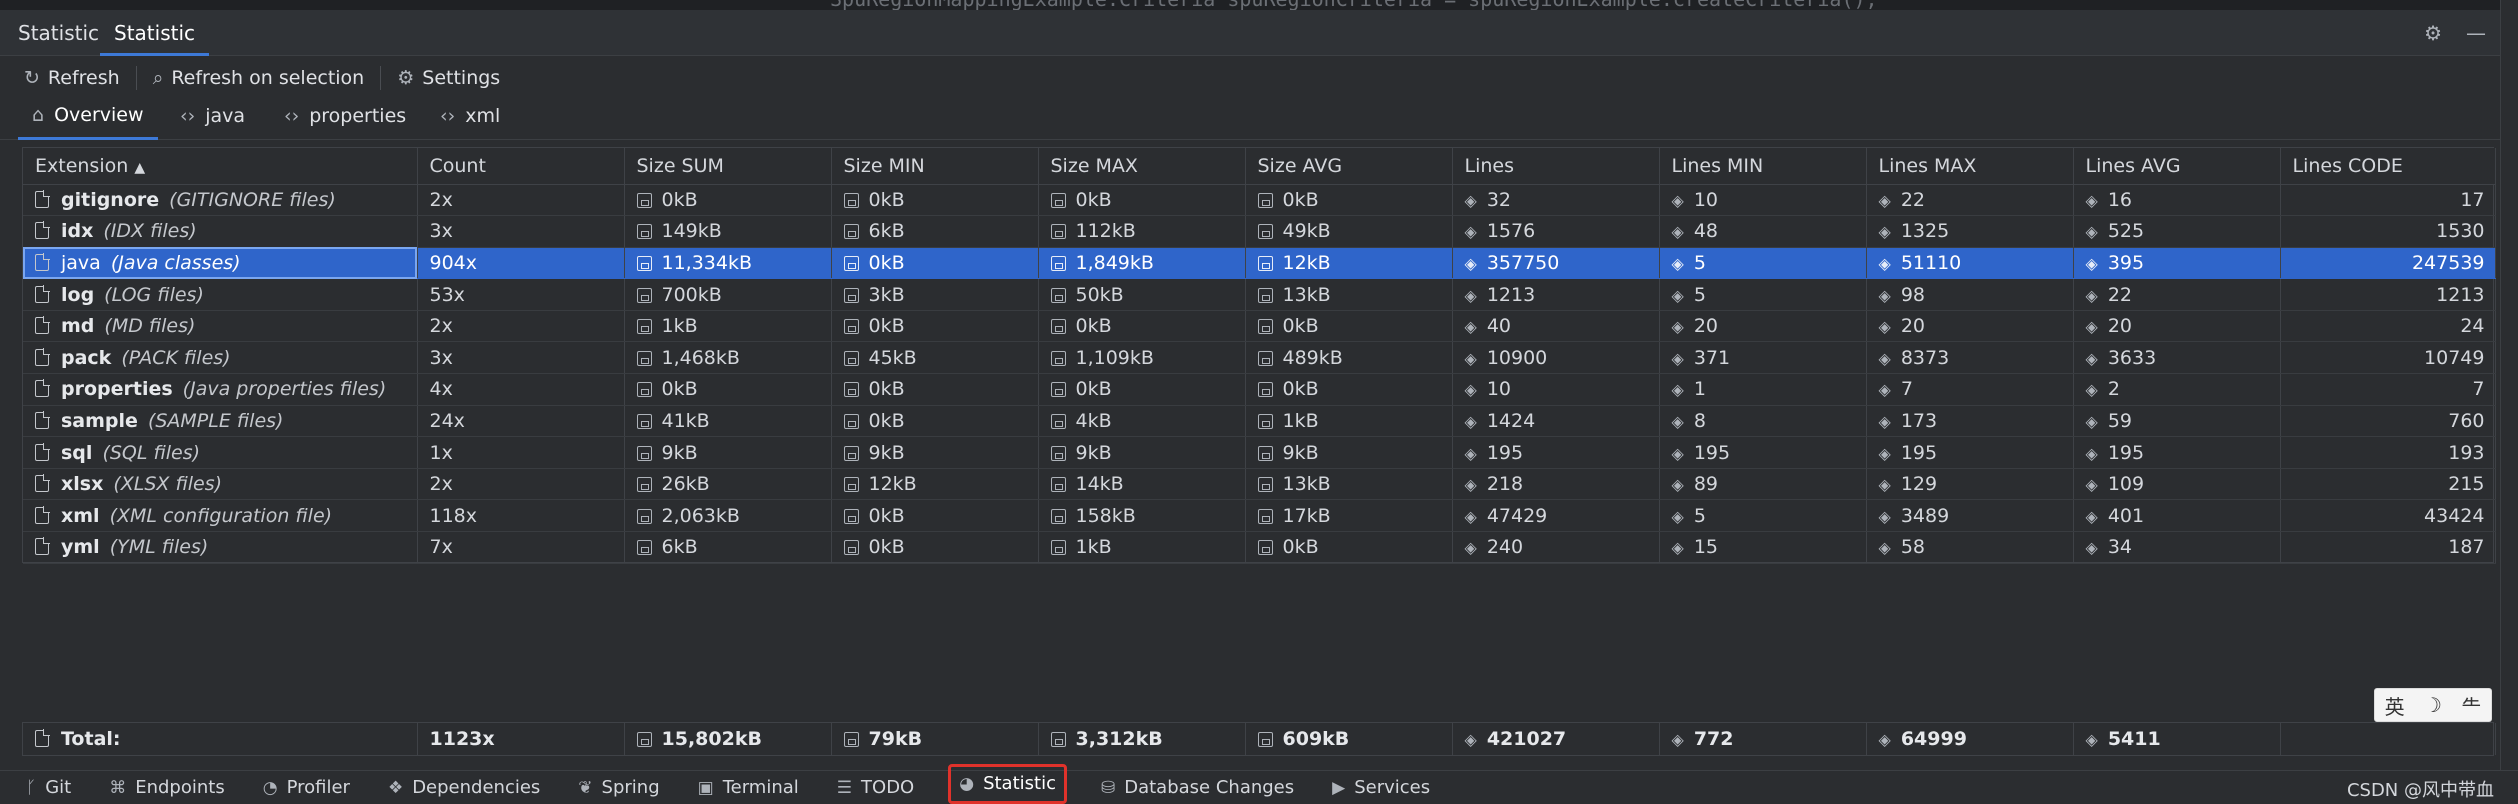 This screenshot has height=804, width=2518. What do you see at coordinates (1007, 783) in the screenshot?
I see `bottom-tab-statistic: ◕ Statistic` at bounding box center [1007, 783].